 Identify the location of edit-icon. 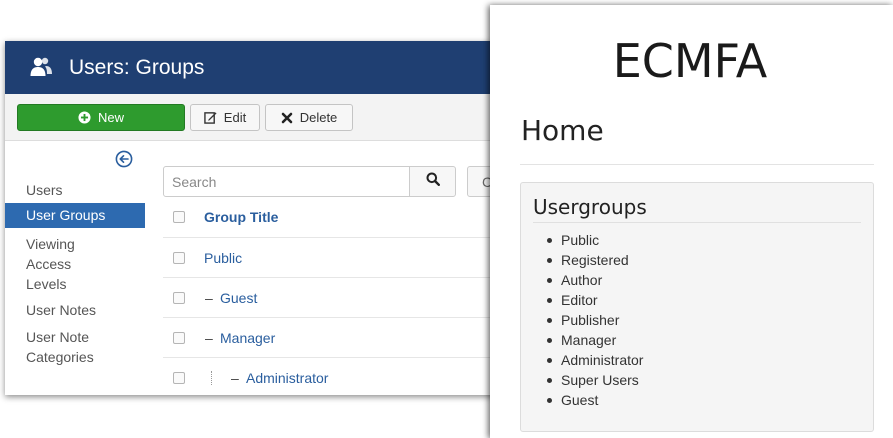
(210, 117).